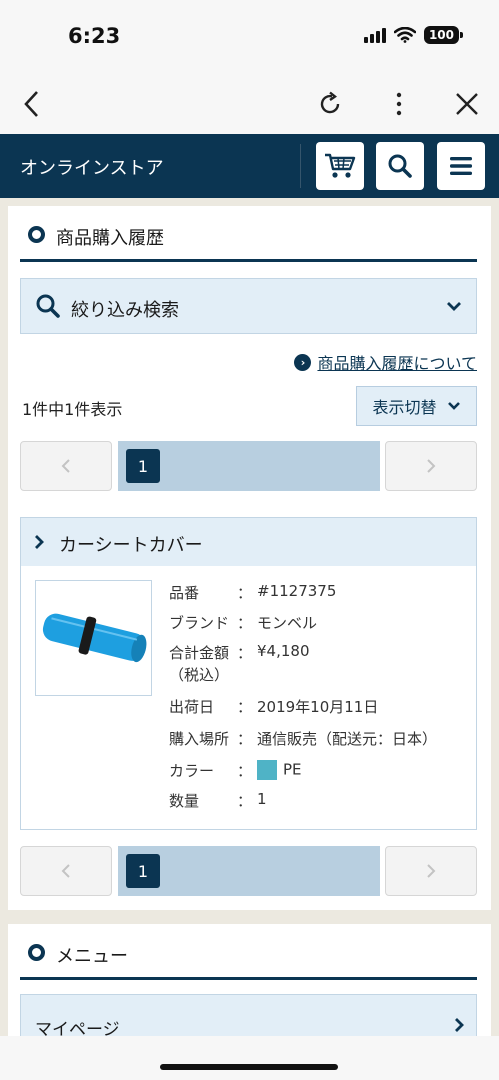  What do you see at coordinates (131, 545) in the screenshot?
I see `product-name: カーシートカバー` at bounding box center [131, 545].